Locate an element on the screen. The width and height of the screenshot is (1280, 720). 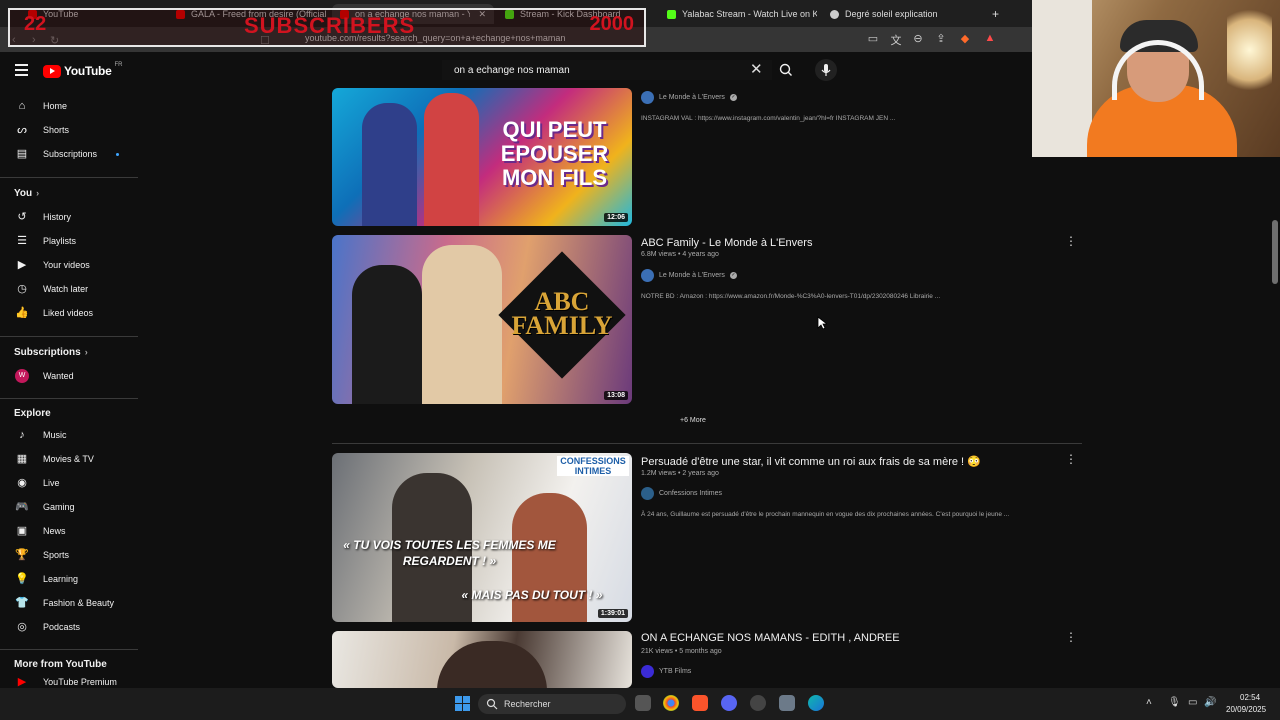
clock-date: 20/09/2025 is located at coordinates (1246, 709).